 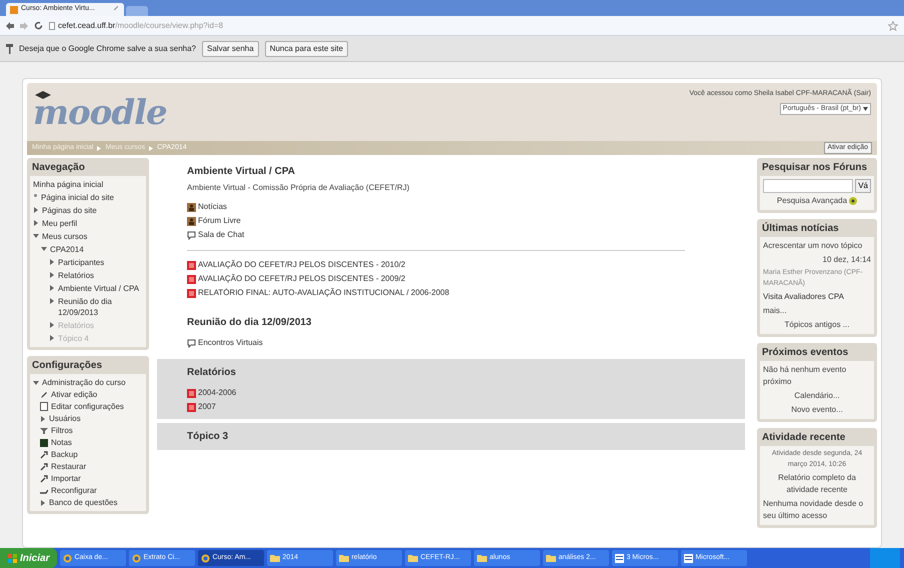 I want to click on activity-link: Notícias, so click(x=212, y=207).